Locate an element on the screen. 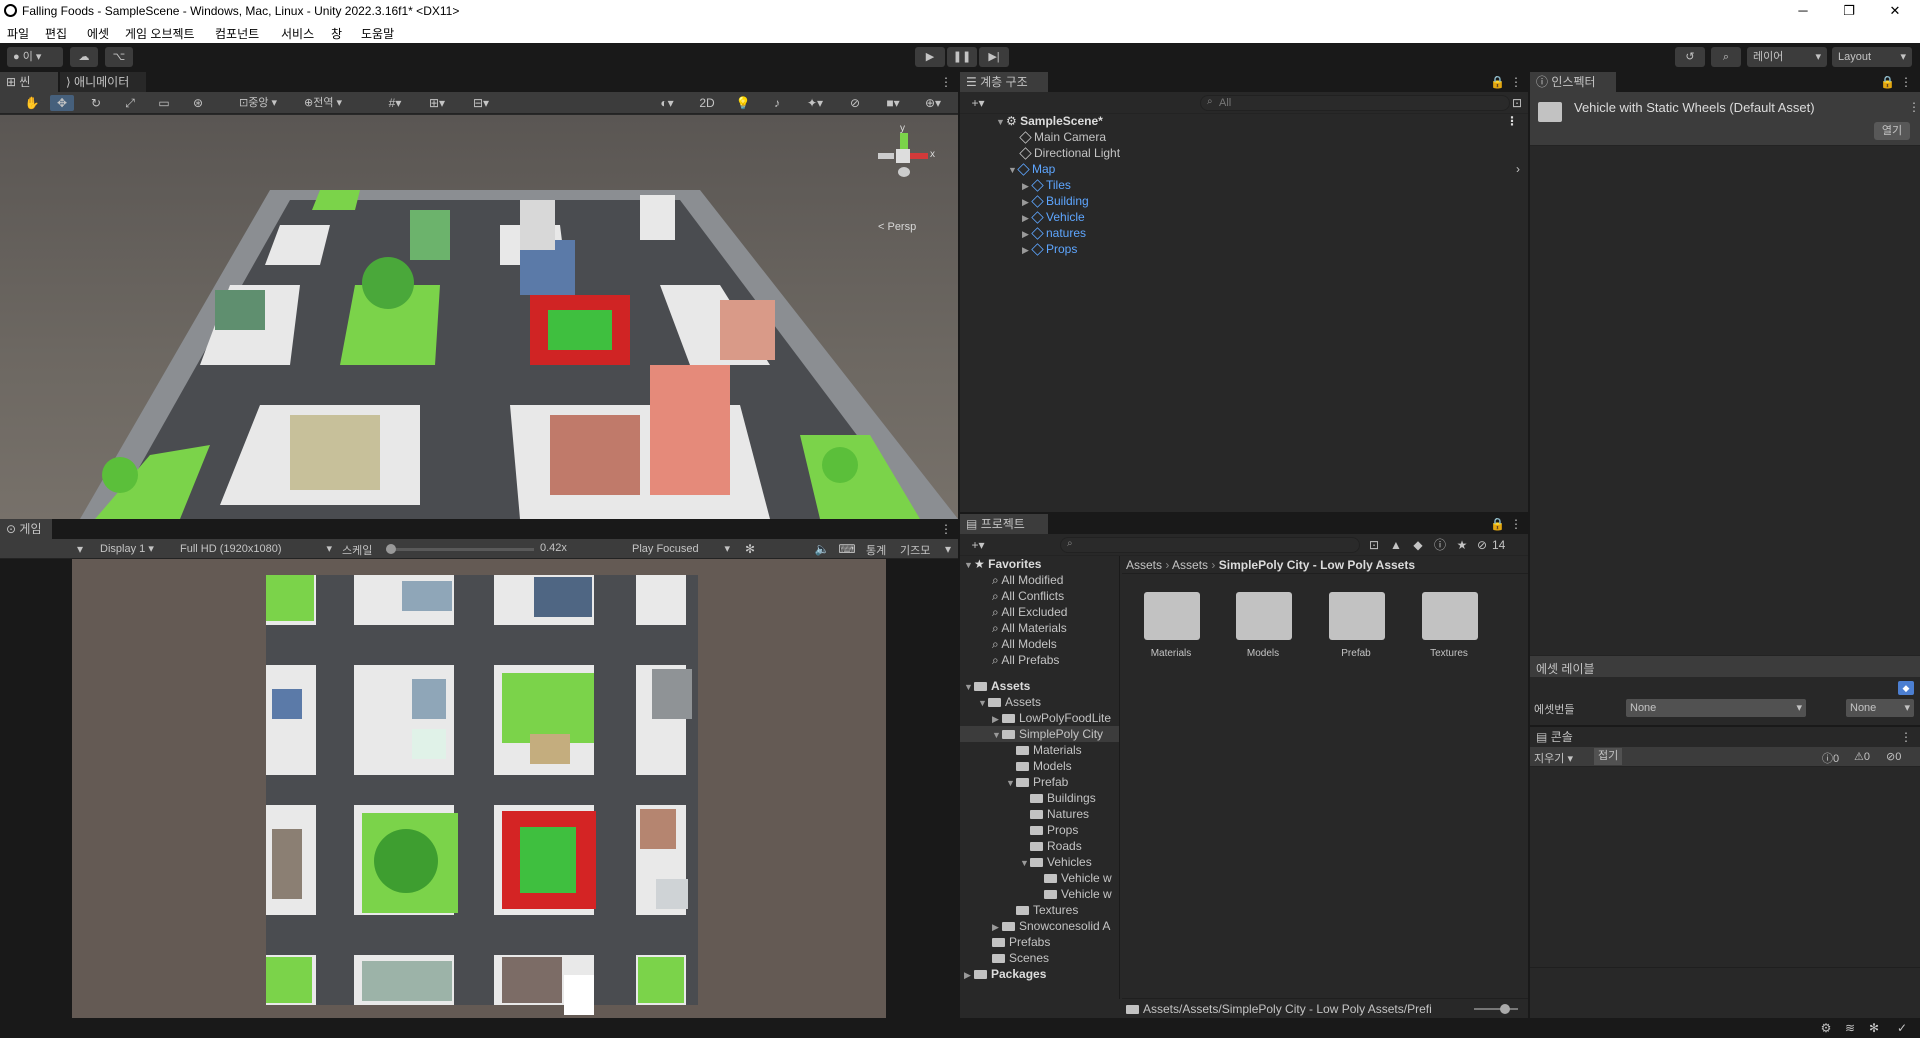 The height and width of the screenshot is (1038, 1920). menu-gameobject: 게임 오브젝트 is located at coordinates (160, 33).